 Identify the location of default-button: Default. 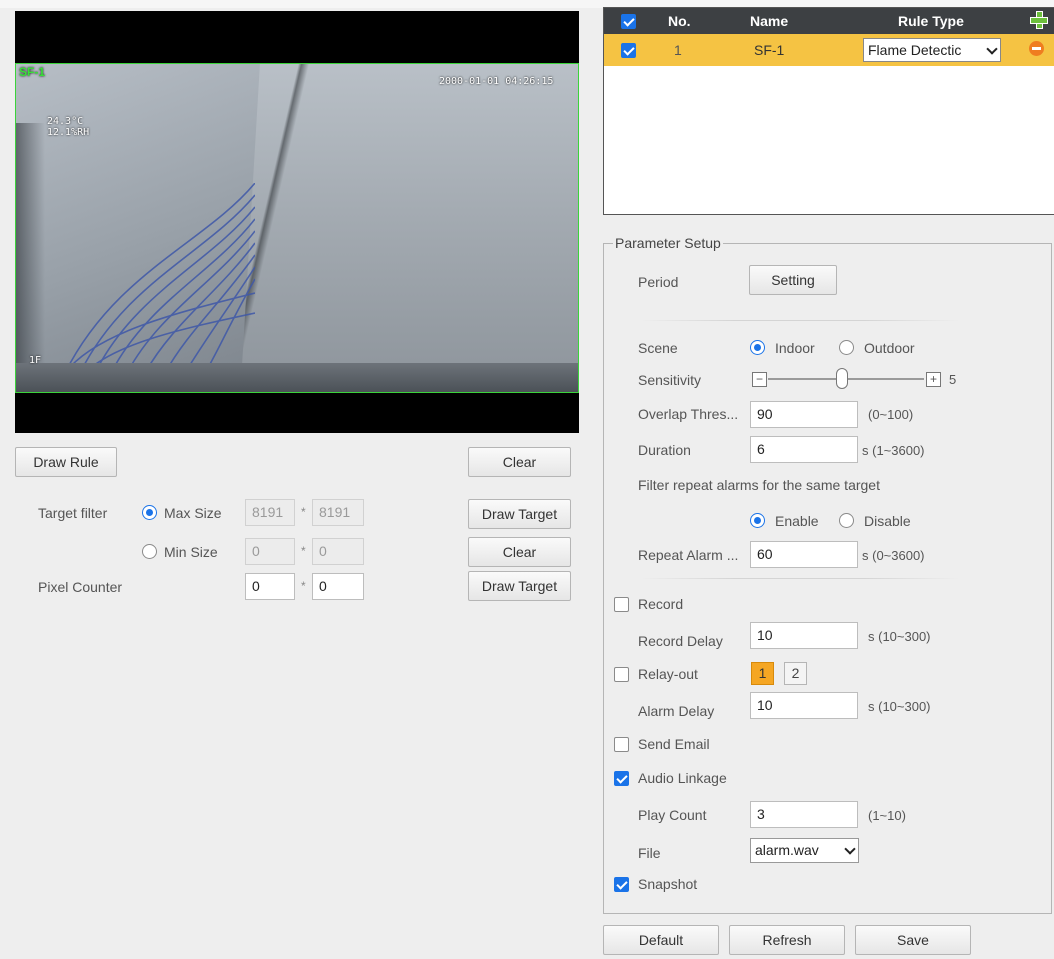
(661, 940).